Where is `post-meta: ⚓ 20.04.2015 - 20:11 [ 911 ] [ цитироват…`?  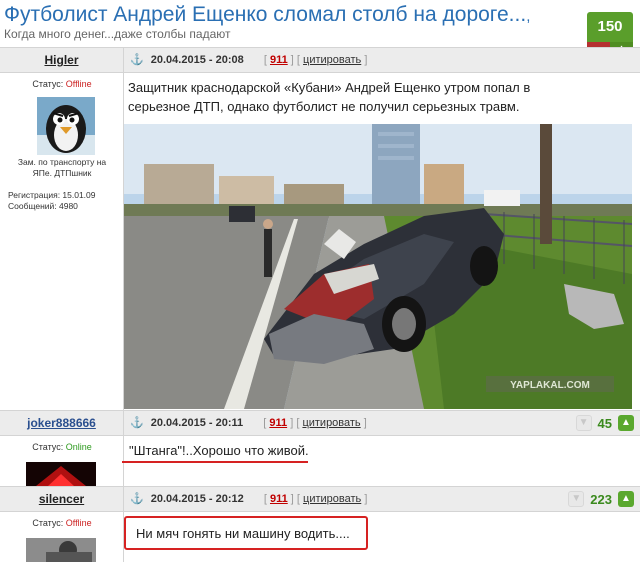
post-meta: ⚓ 20.04.2015 - 20:11 [ 911 ] [ цитироват… is located at coordinates (248, 423).